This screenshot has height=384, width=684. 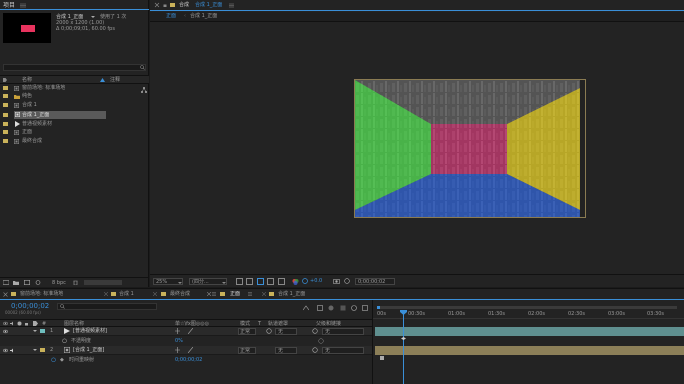 What do you see at coordinates (375, 281) in the screenshot?
I see `viewer-timecode: 0;00;00;02` at bounding box center [375, 281].